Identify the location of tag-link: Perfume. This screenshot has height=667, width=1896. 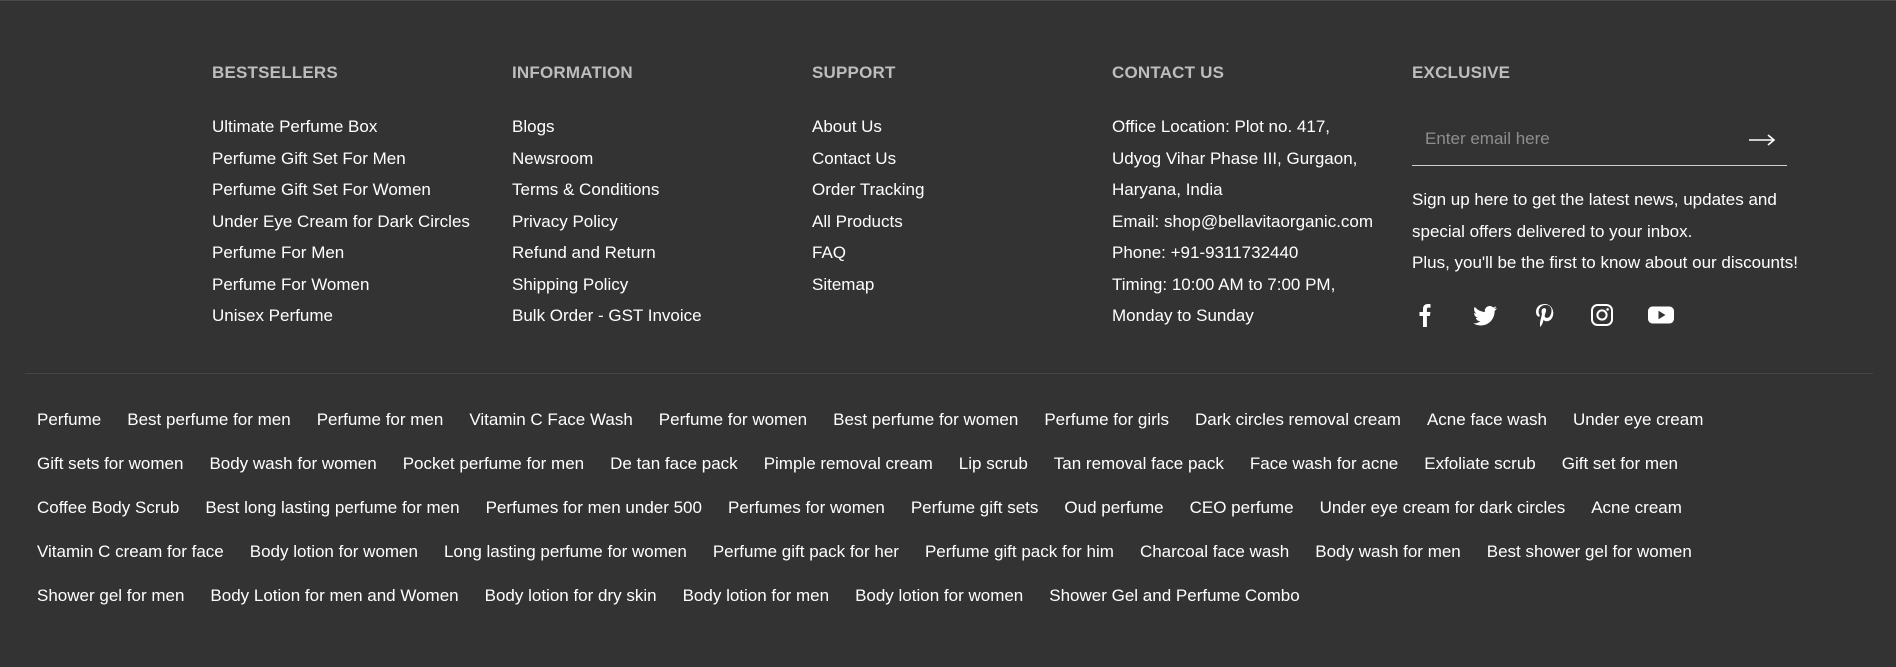
(69, 420).